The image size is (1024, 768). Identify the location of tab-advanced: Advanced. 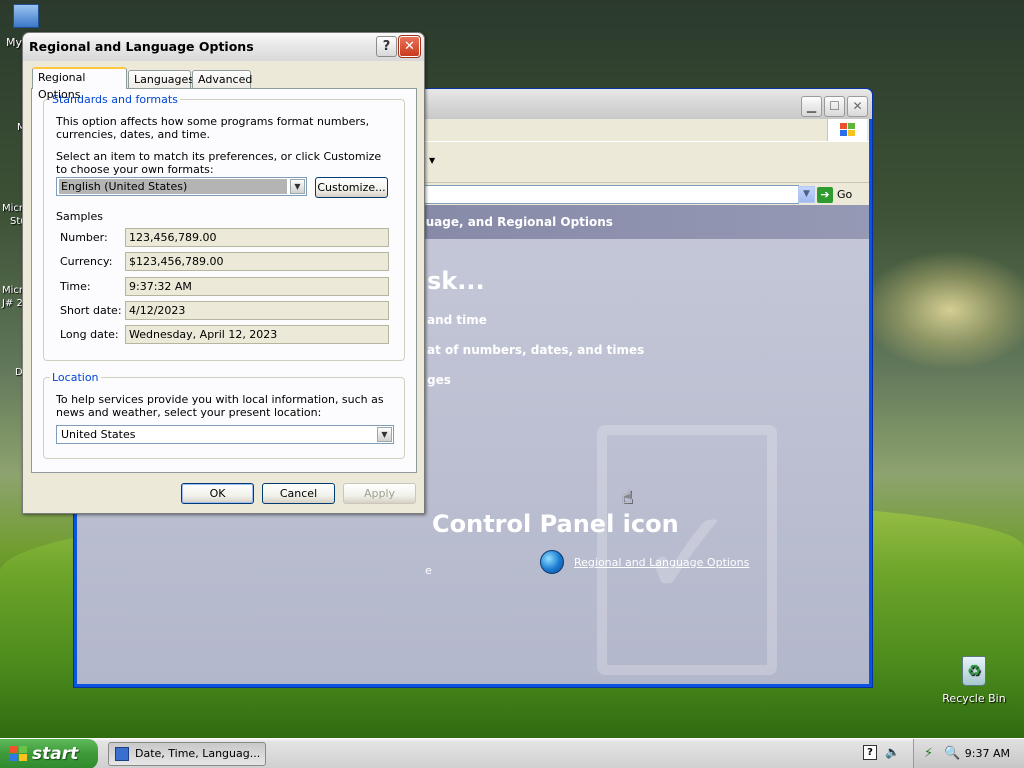
(222, 79).